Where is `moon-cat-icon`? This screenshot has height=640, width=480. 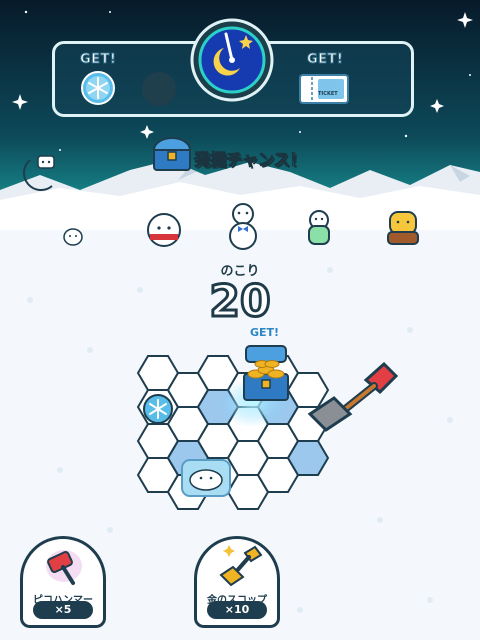
moon-cat-icon is located at coordinates (39, 173).